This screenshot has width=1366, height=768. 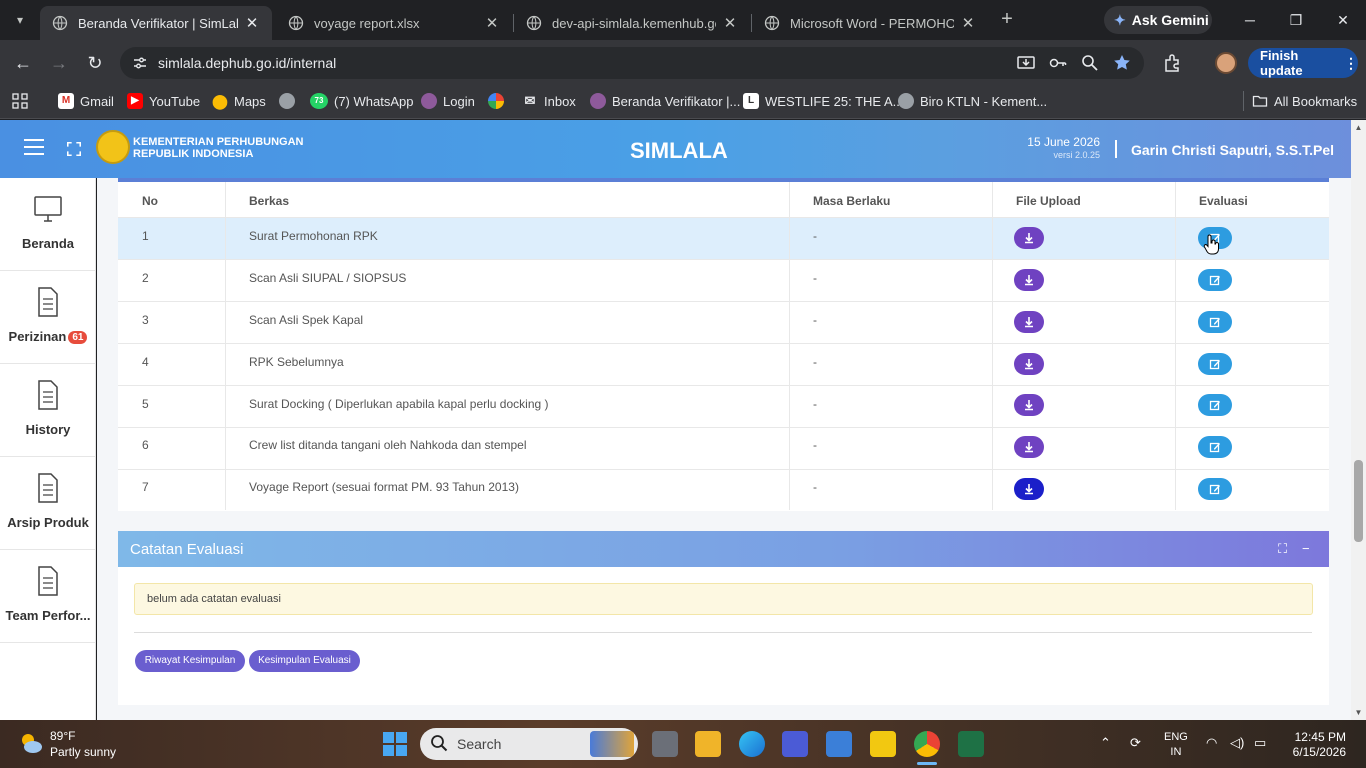 What do you see at coordinates (304, 661) in the screenshot?
I see `kesimpulan-evaluasi-button: Kesimpulan Evaluasi` at bounding box center [304, 661].